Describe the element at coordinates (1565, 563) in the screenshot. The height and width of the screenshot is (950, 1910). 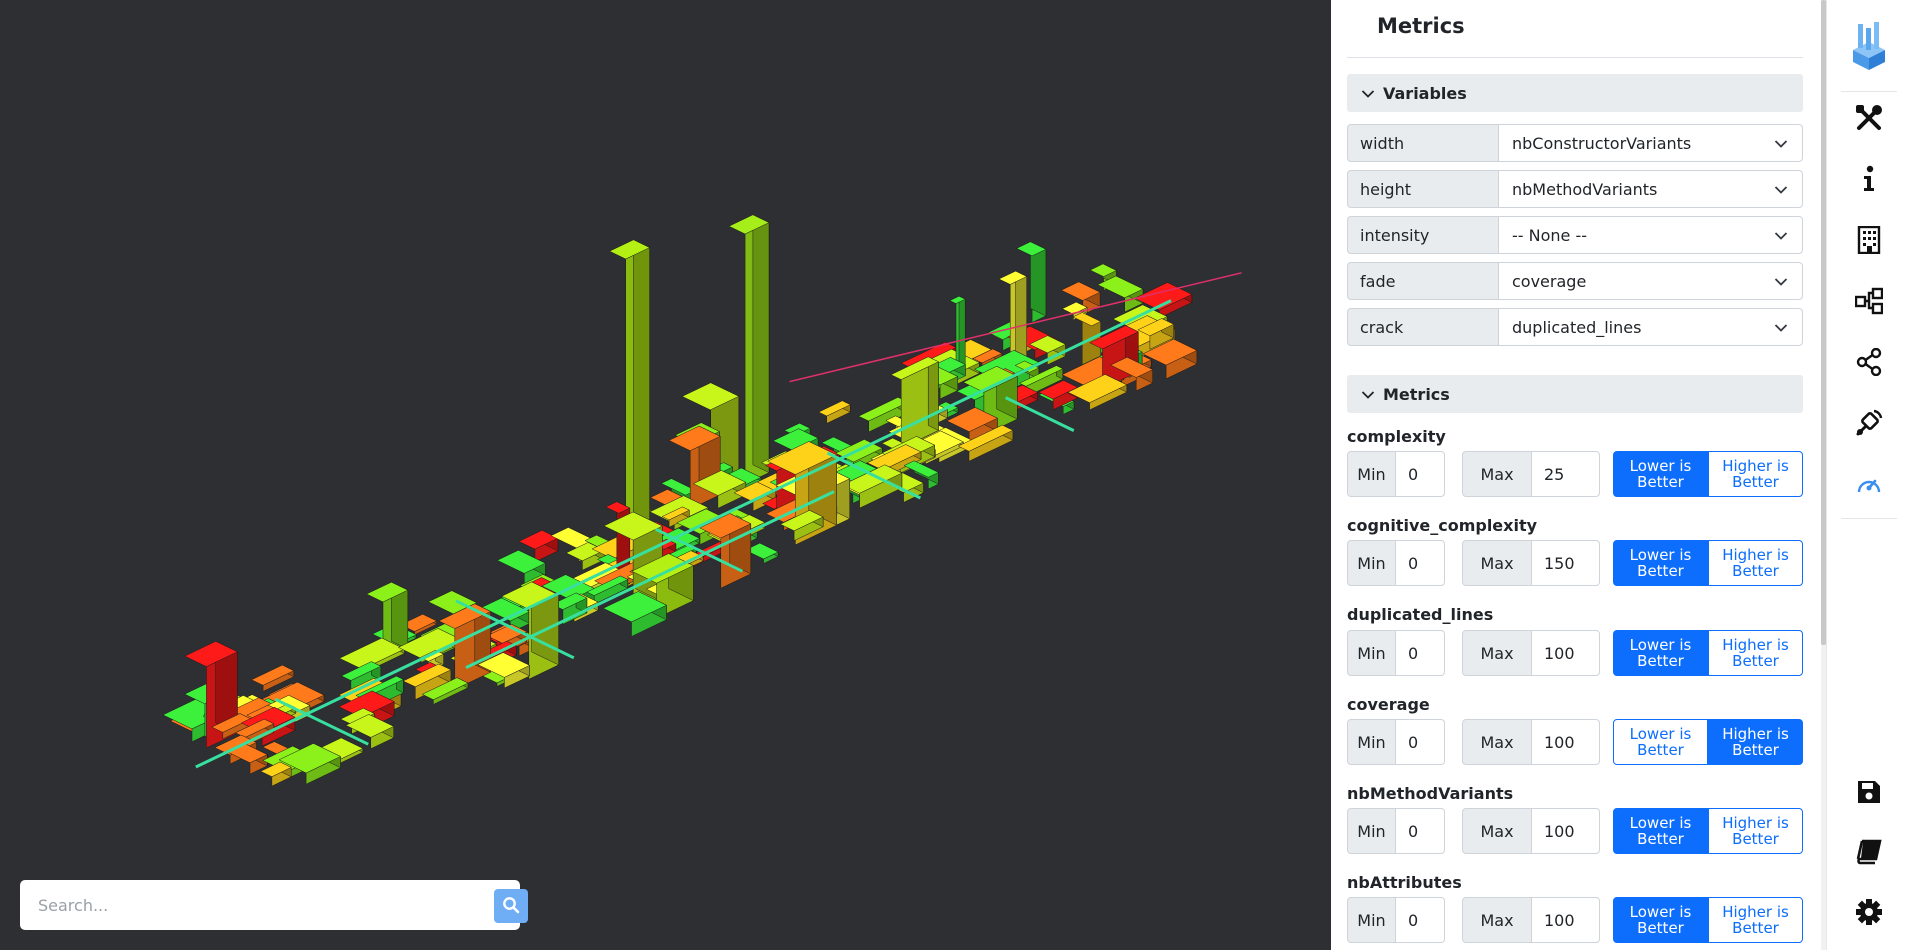
I see `max-input: 150` at that location.